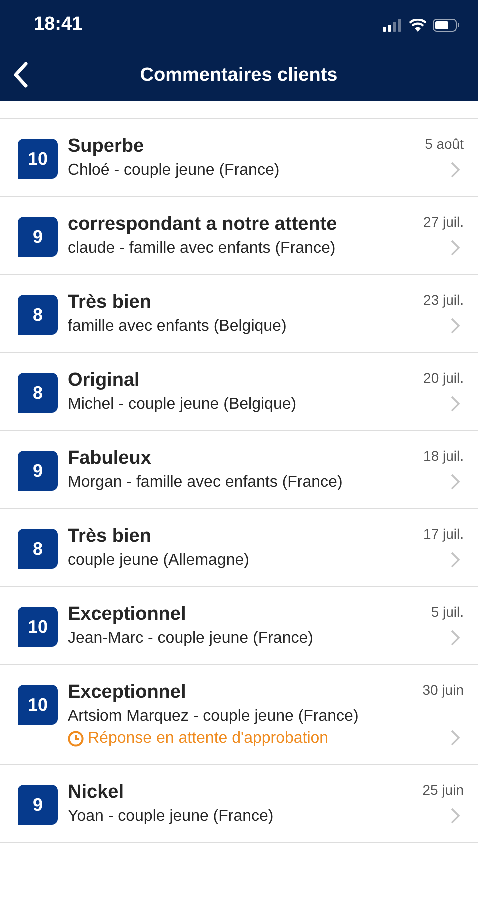 The width and height of the screenshot is (478, 900). I want to click on review-date: 30 juin, so click(443, 690).